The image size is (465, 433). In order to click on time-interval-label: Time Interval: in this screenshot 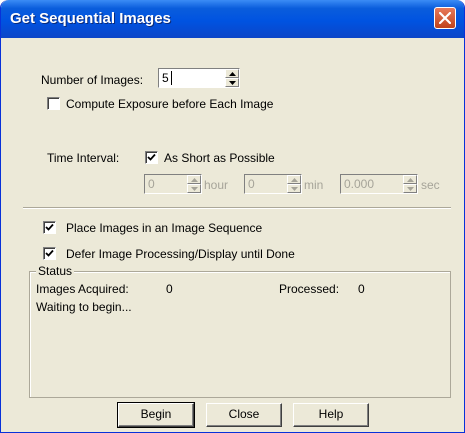, I will do `click(83, 158)`.